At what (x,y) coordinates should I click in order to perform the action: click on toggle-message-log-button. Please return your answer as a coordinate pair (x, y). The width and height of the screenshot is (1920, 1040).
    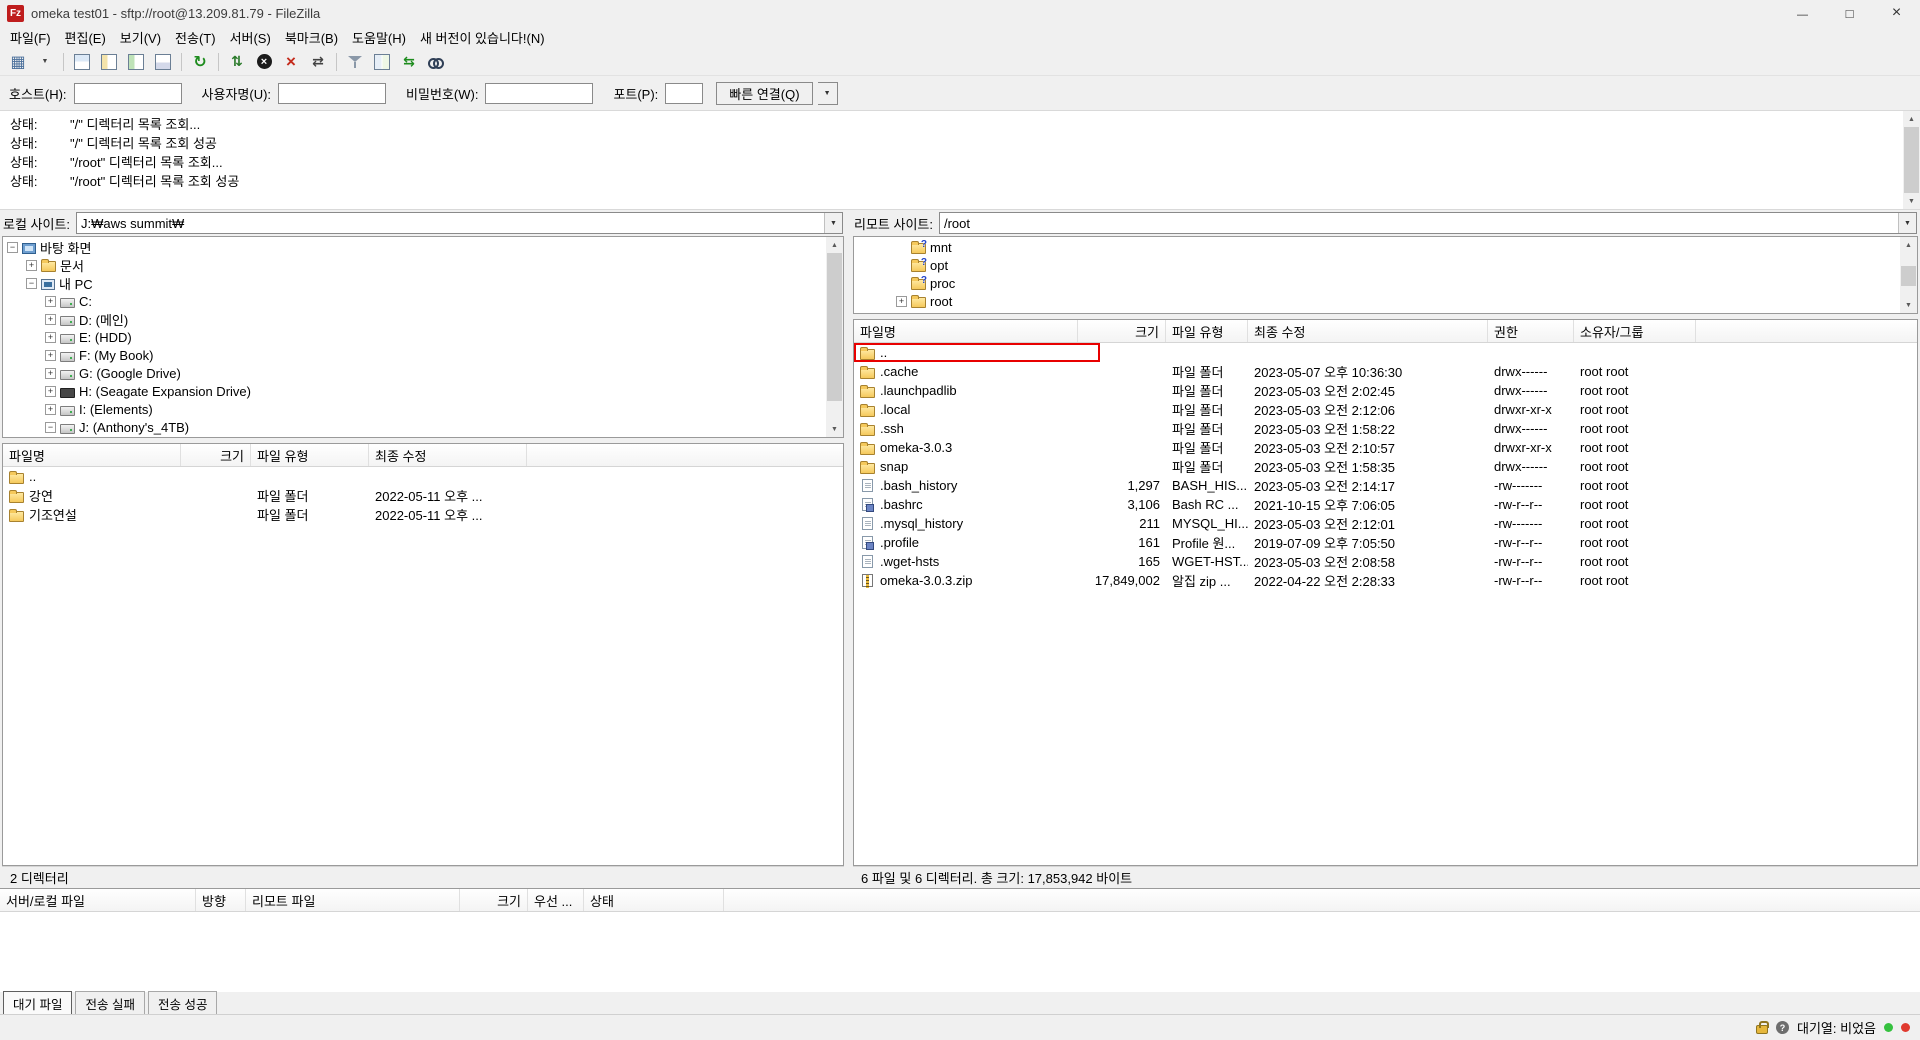
    Looking at the image, I should click on (82, 62).